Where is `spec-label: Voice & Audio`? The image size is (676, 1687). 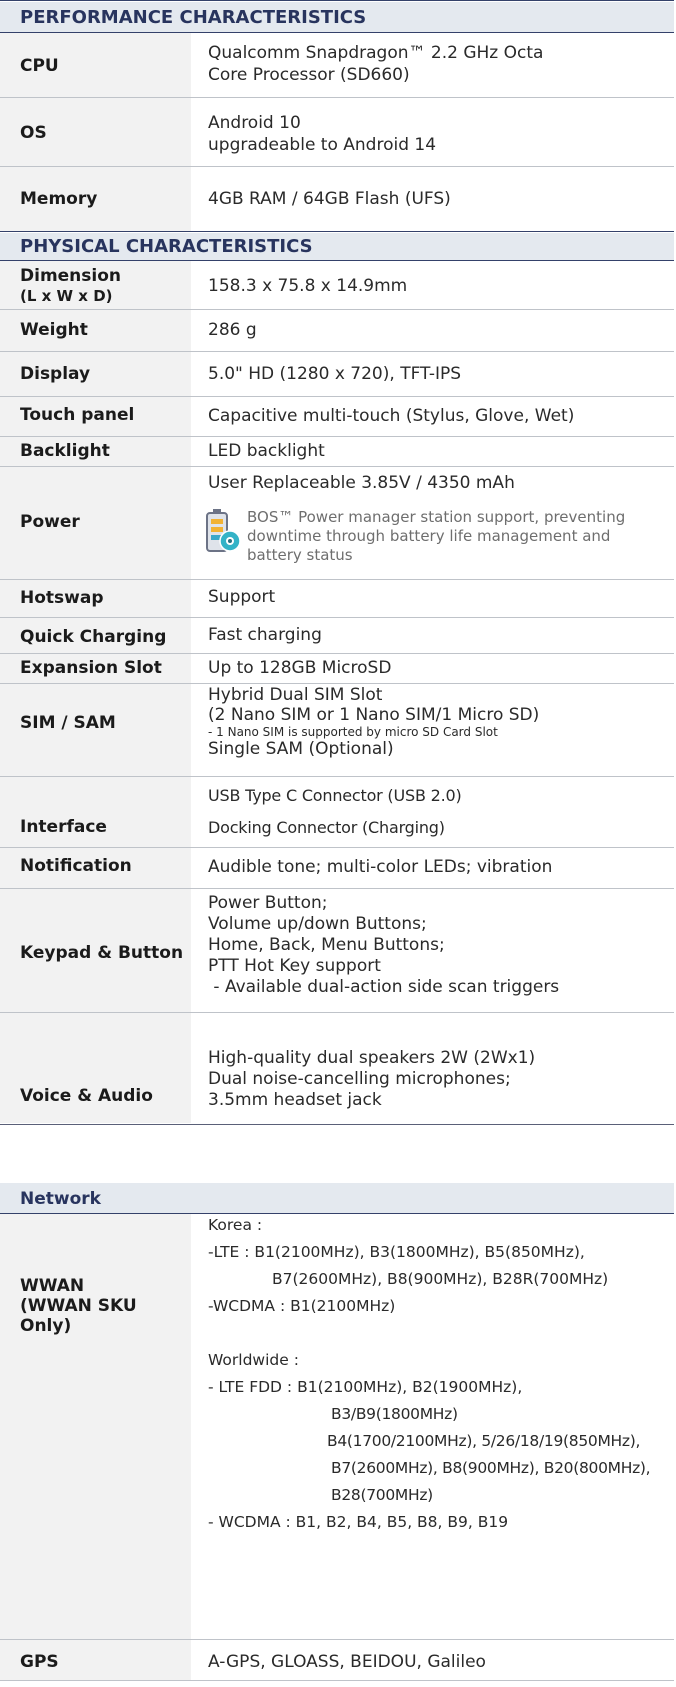 spec-label: Voice & Audio is located at coordinates (86, 1096).